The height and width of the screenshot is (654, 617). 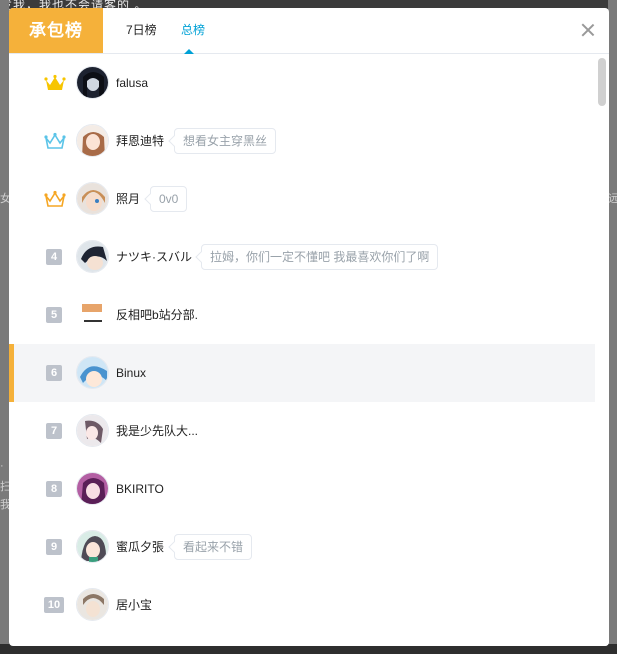 What do you see at coordinates (55, 82) in the screenshot?
I see `gold-crown-icon` at bounding box center [55, 82].